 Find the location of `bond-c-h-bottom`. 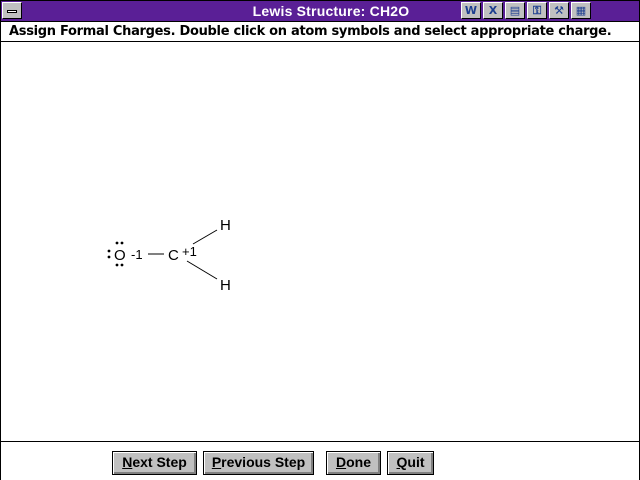

bond-c-h-bottom is located at coordinates (202, 270).